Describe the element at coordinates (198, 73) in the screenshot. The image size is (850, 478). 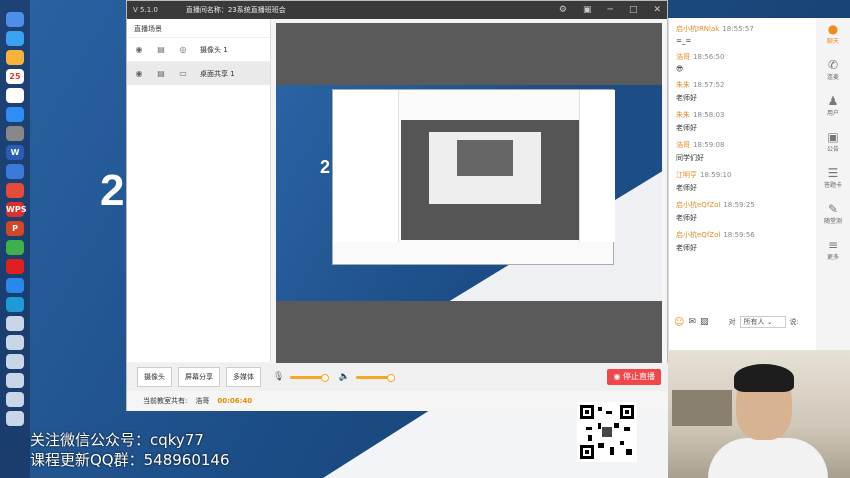
I see `scene-item-desktop-share: ◉ ▤ ▭ 桌面共享 1` at that location.